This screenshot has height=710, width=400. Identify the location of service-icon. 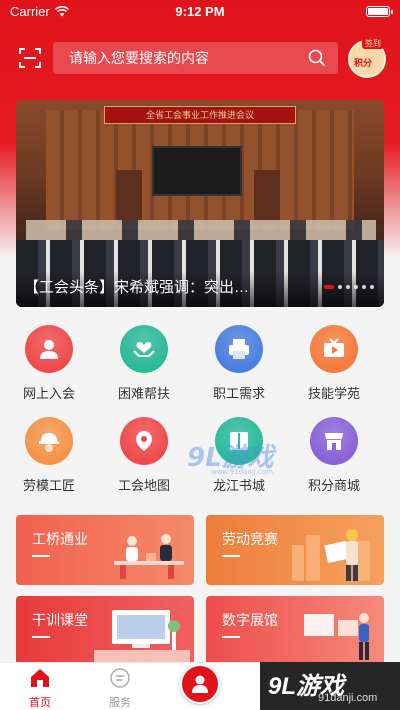
(120, 678).